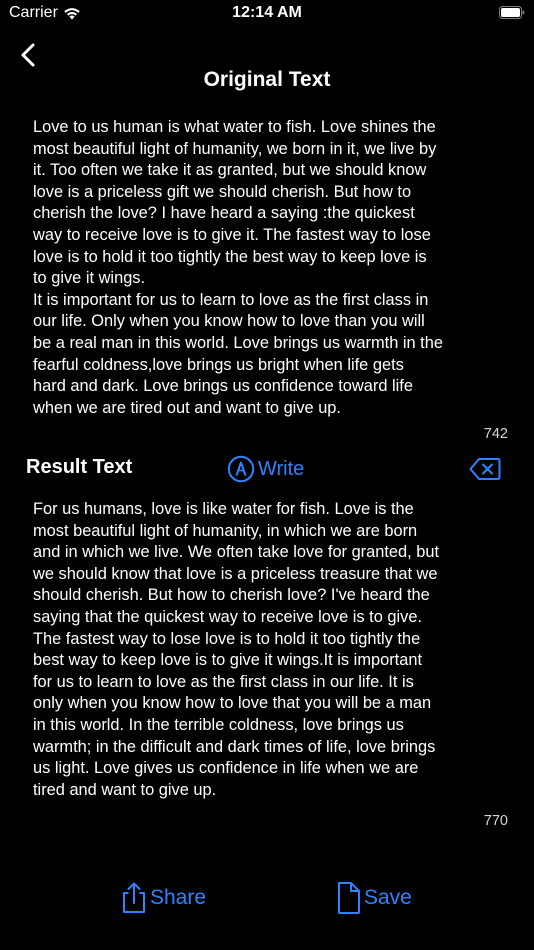 The width and height of the screenshot is (534, 950). Describe the element at coordinates (178, 897) in the screenshot. I see `share-button-label: Share` at that location.